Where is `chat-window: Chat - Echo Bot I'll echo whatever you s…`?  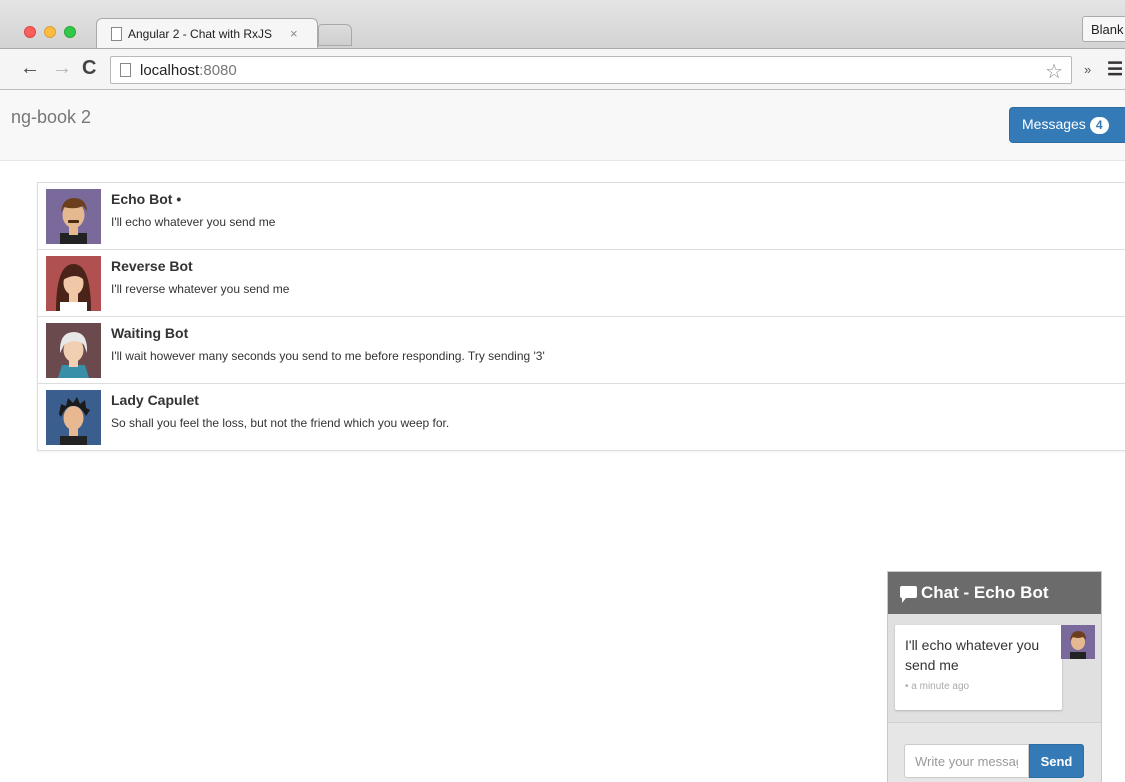
chat-window: Chat - Echo Bot I'll echo whatever you s… is located at coordinates (994, 676).